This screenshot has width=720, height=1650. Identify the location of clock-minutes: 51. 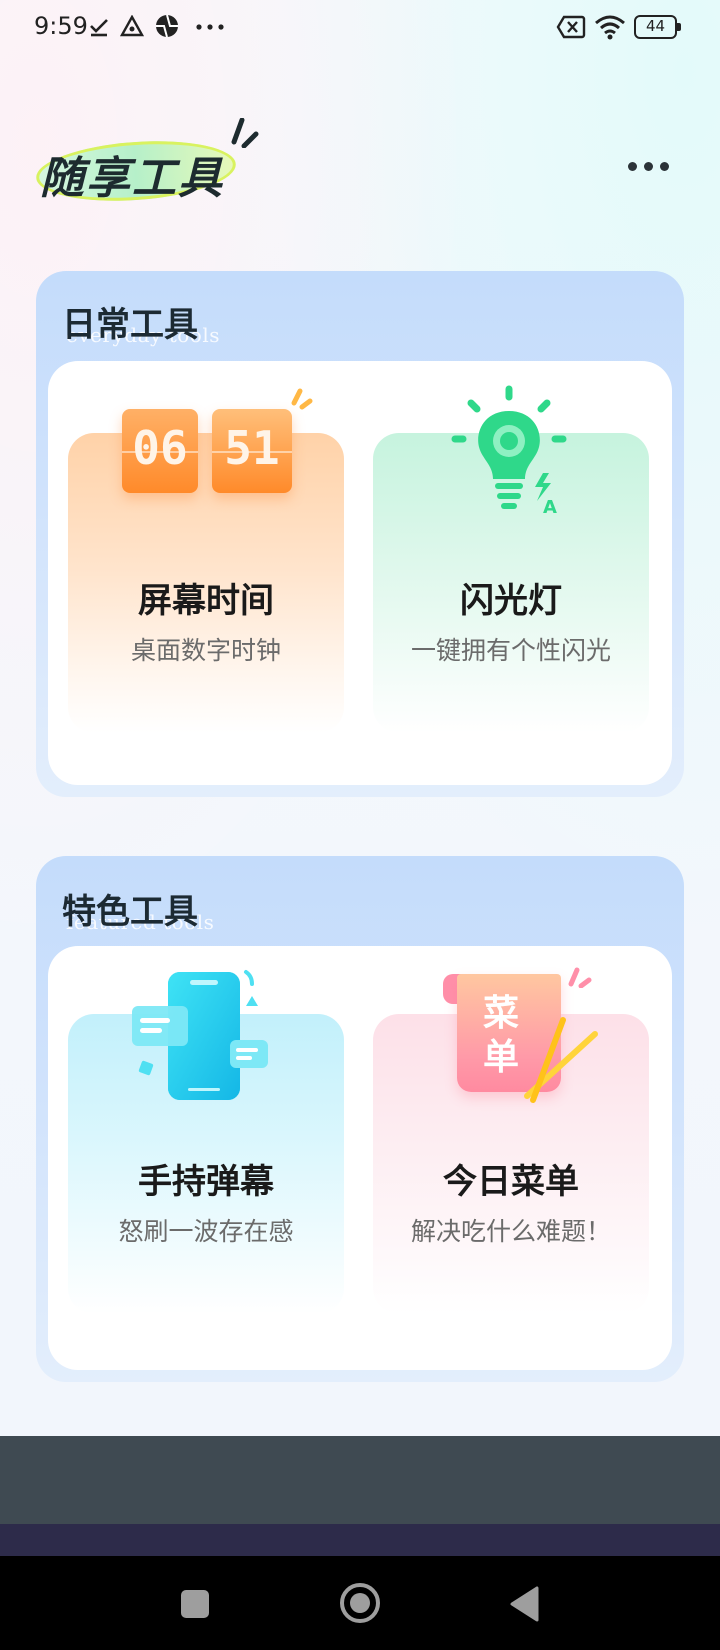
(252, 448).